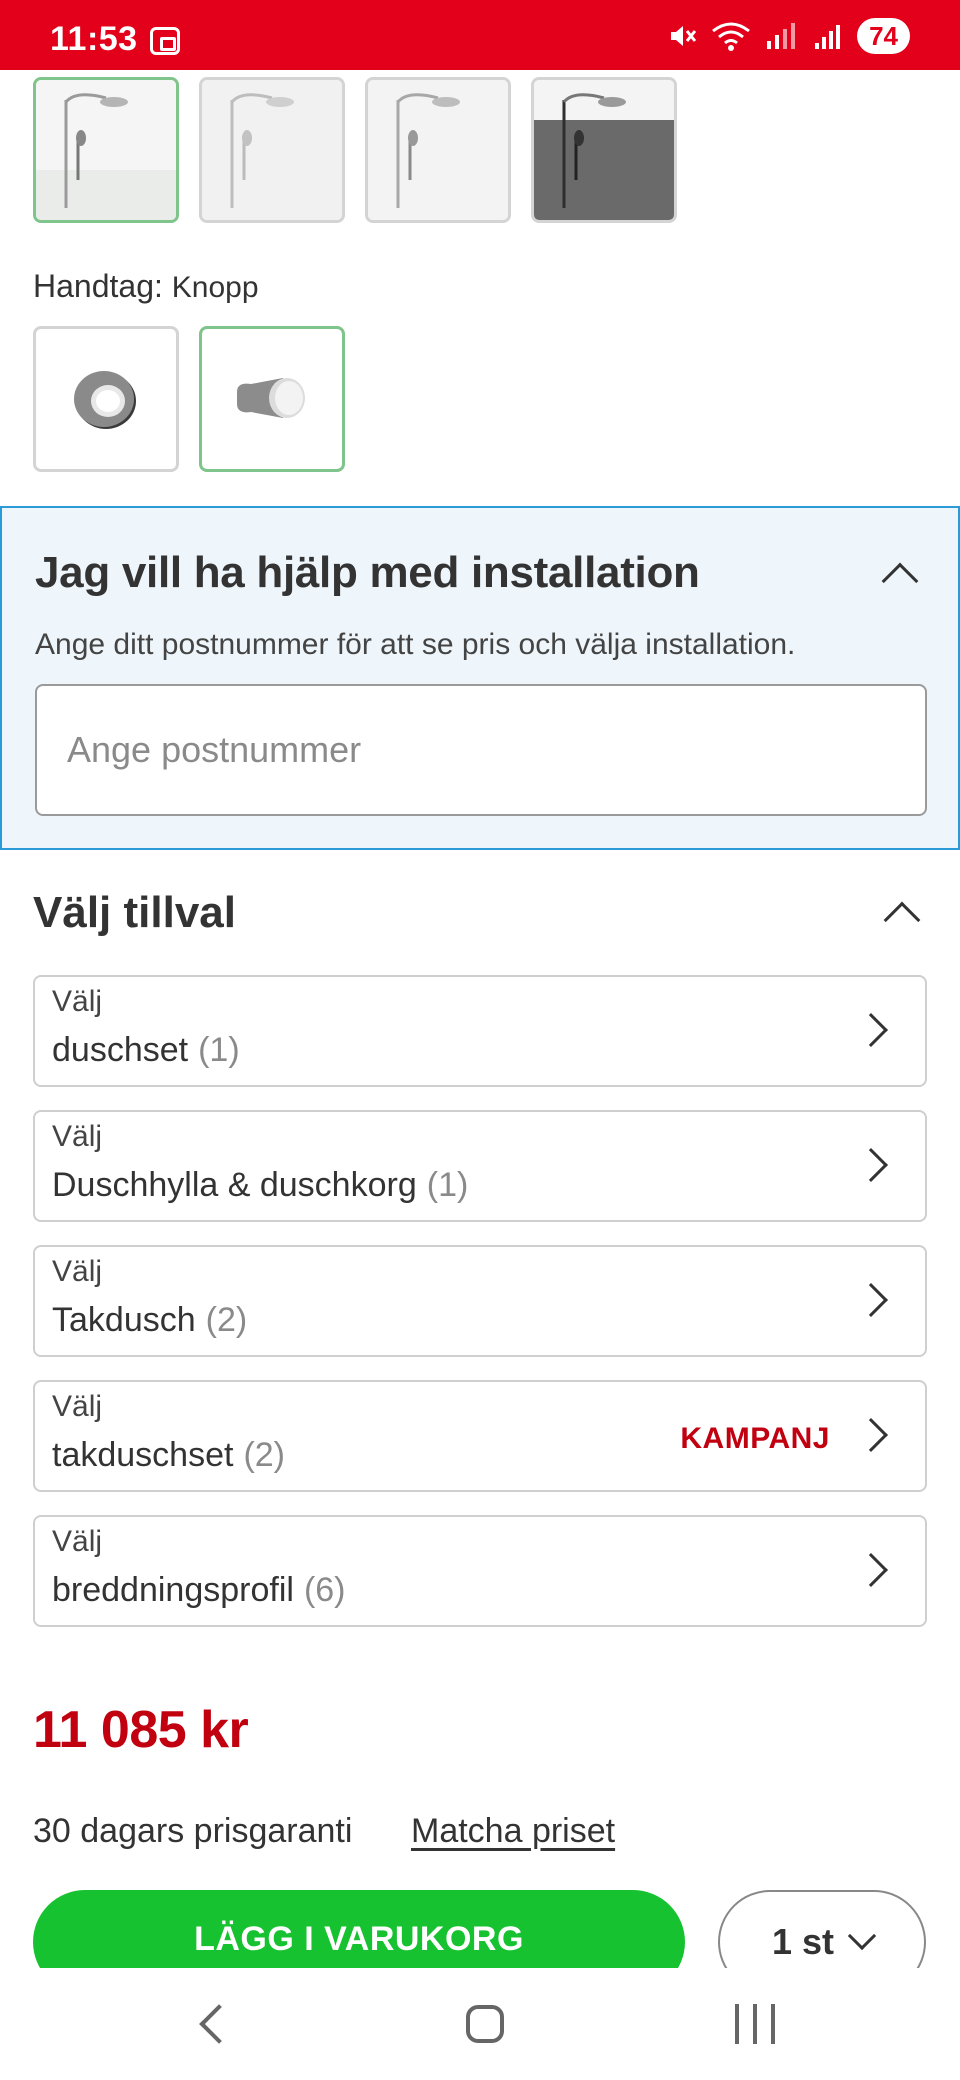 This screenshot has width=960, height=2080. What do you see at coordinates (731, 36) in the screenshot?
I see `wifi-icon` at bounding box center [731, 36].